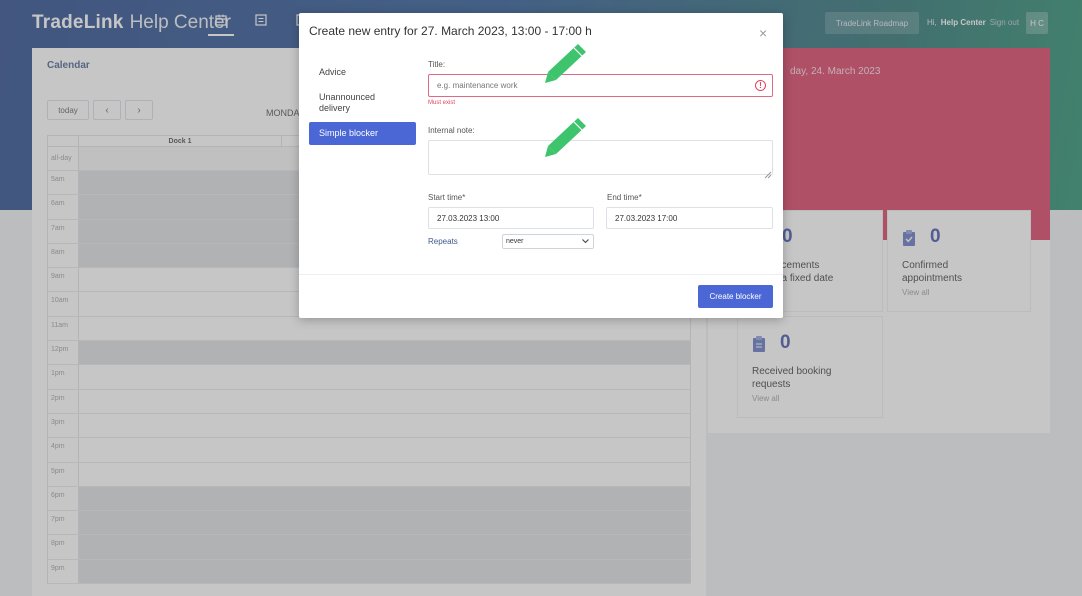  What do you see at coordinates (511, 218) in the screenshot?
I see `start-time-input: 27.03.2023 13:00` at bounding box center [511, 218].